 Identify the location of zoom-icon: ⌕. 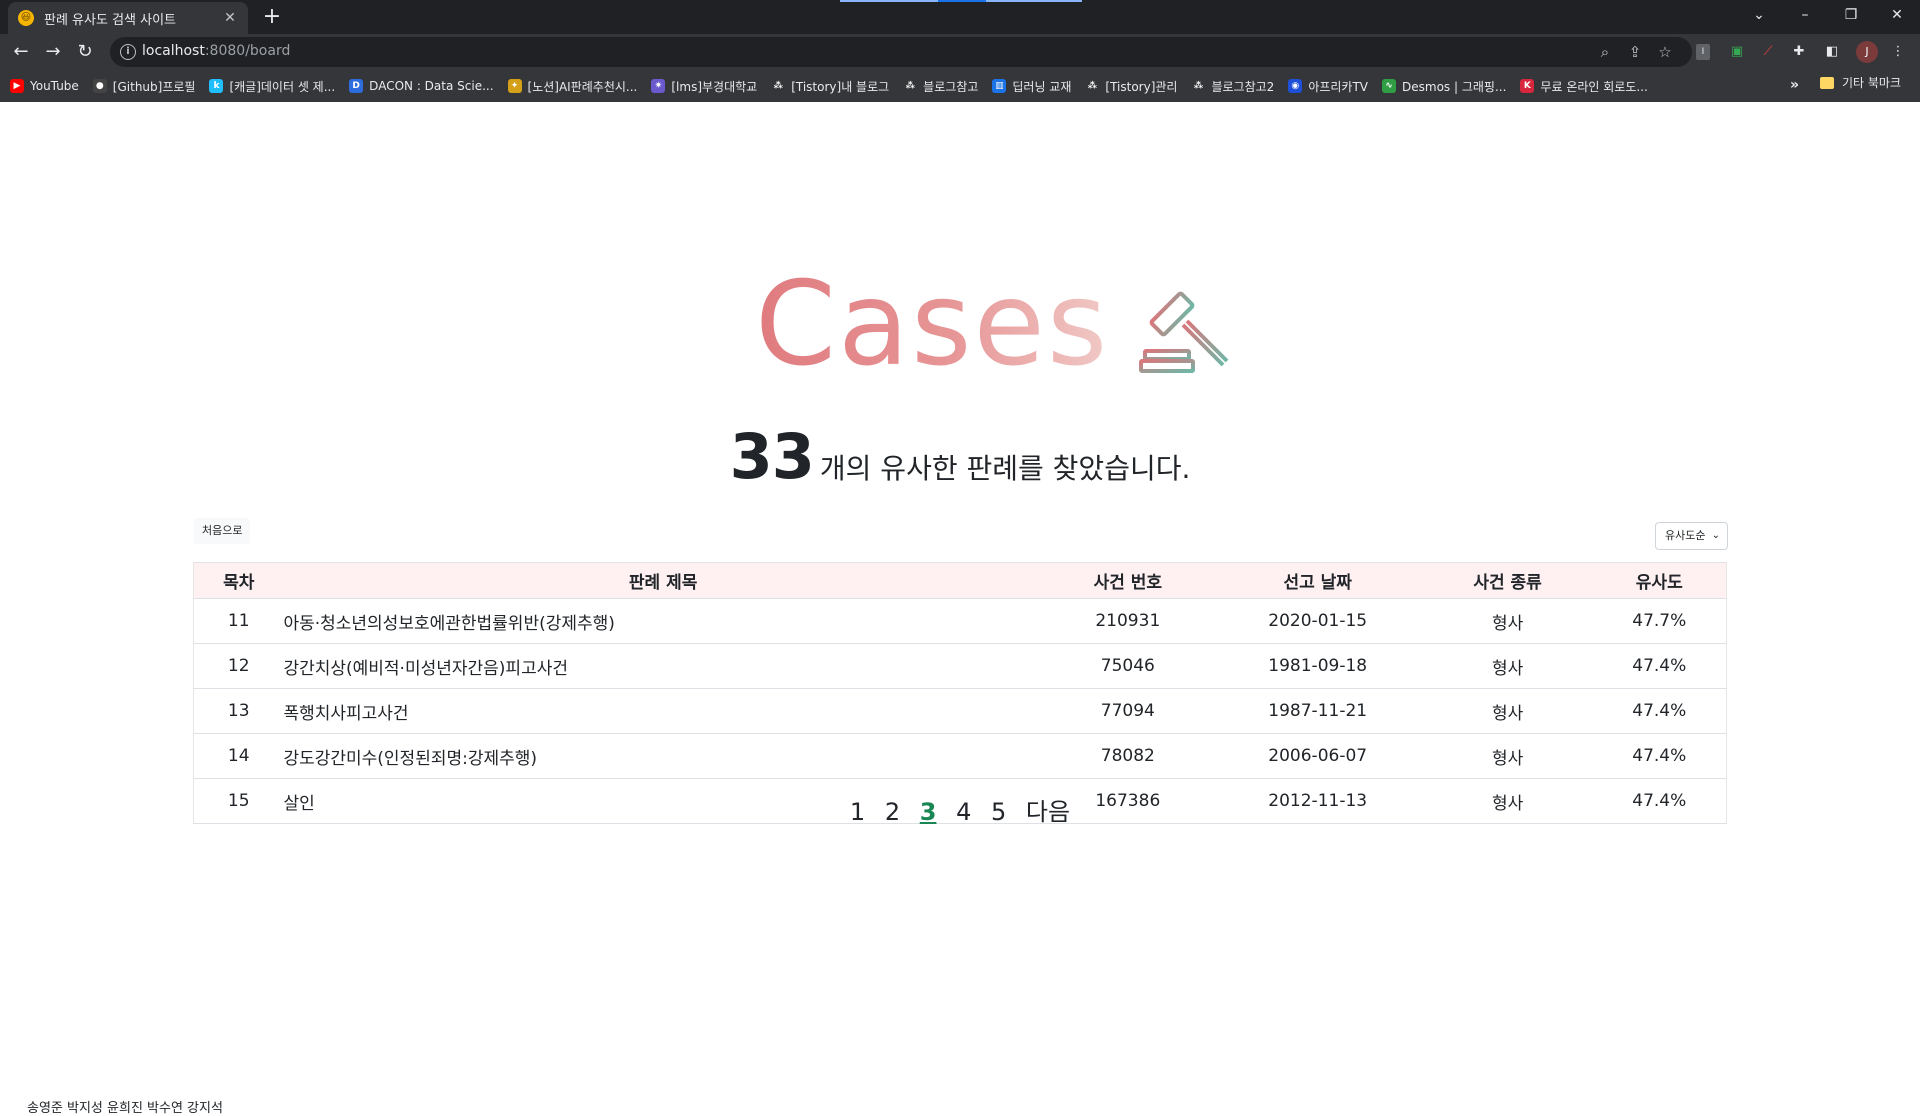
(1605, 52).